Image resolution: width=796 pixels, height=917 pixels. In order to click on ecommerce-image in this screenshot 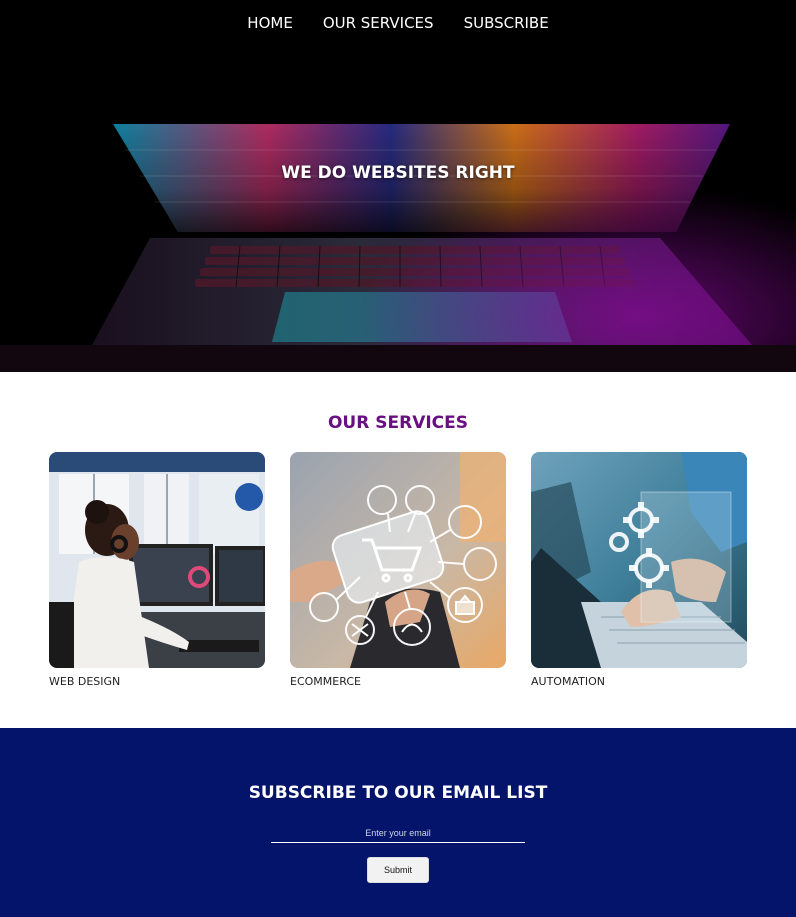, I will do `click(398, 560)`.